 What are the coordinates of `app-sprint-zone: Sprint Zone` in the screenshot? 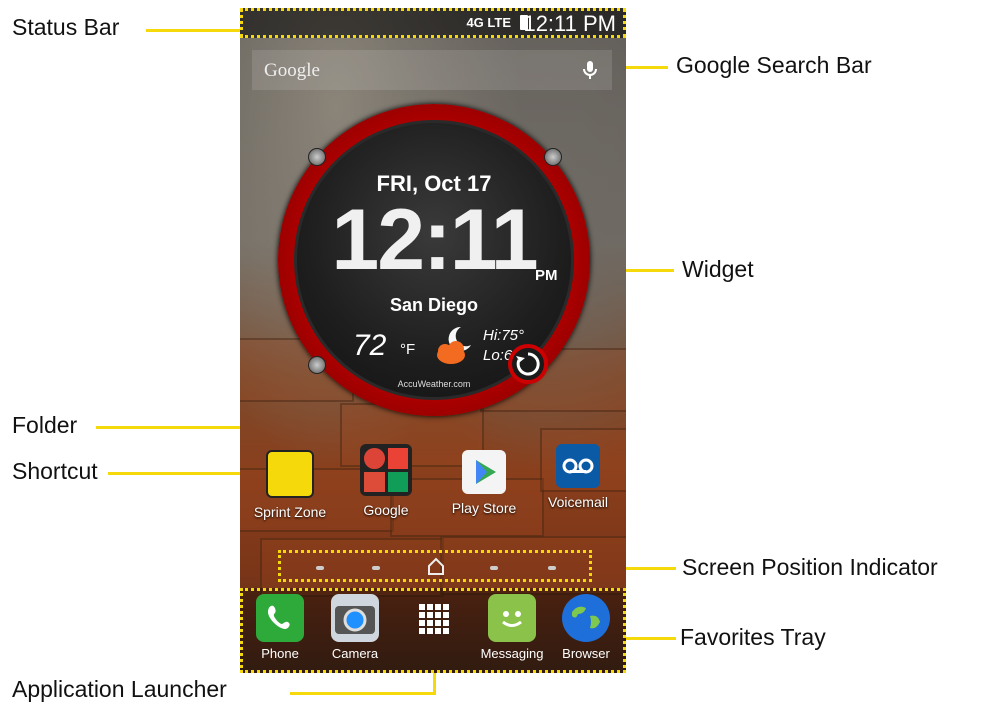 It's located at (290, 485).